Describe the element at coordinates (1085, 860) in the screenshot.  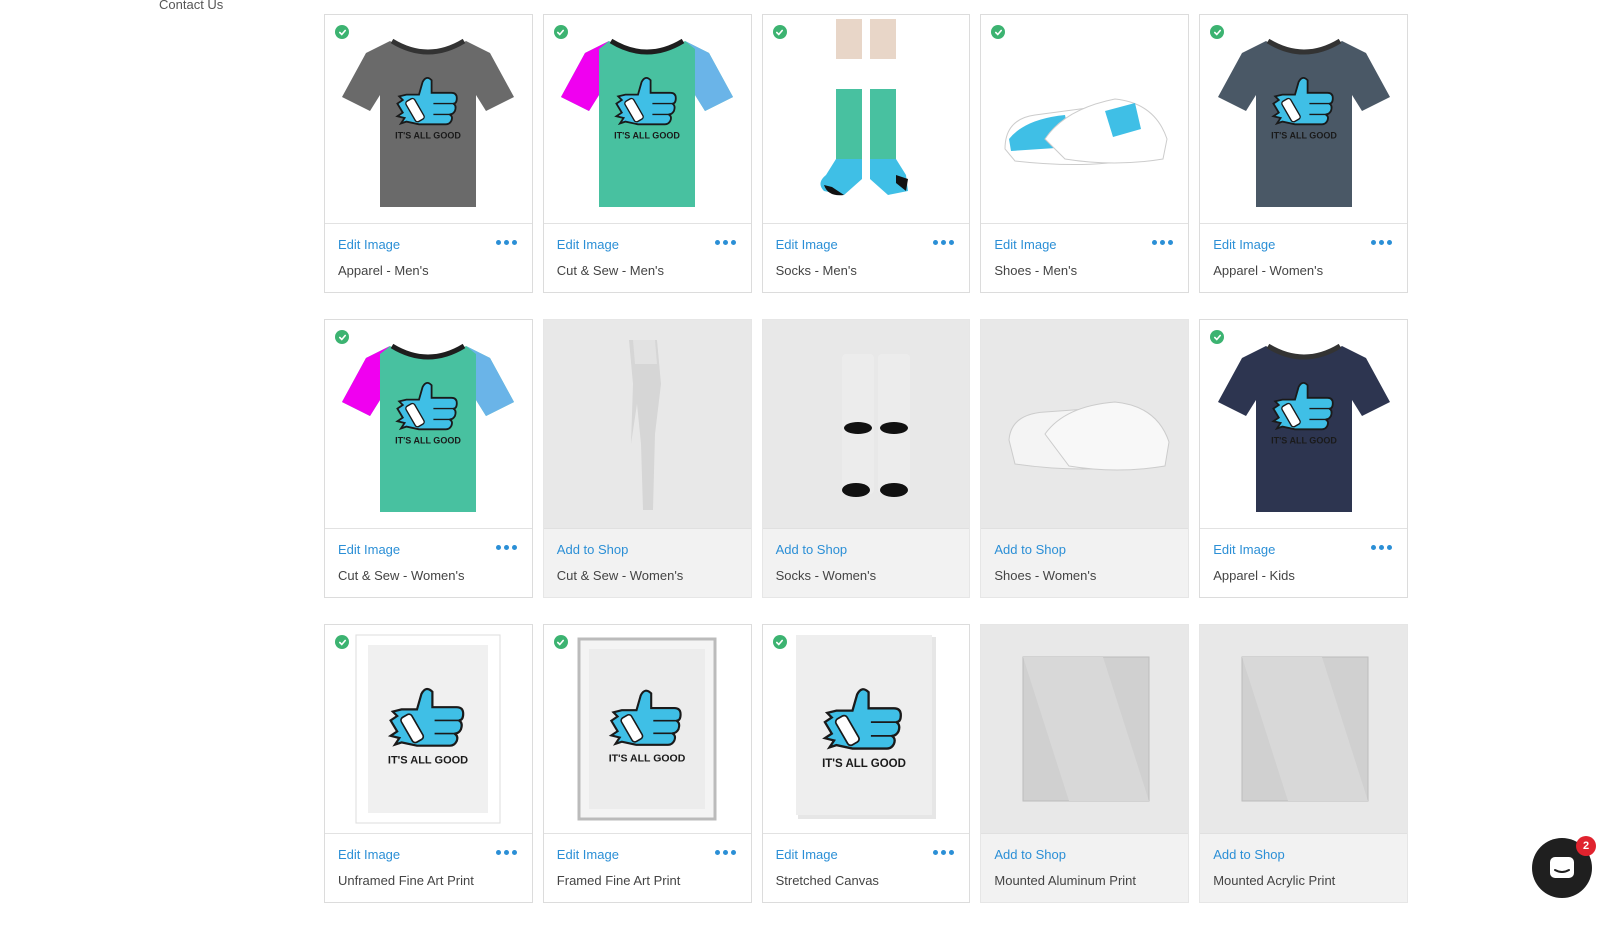
I see `product-meta: Add to Shop Mounted Aluminum Print` at that location.